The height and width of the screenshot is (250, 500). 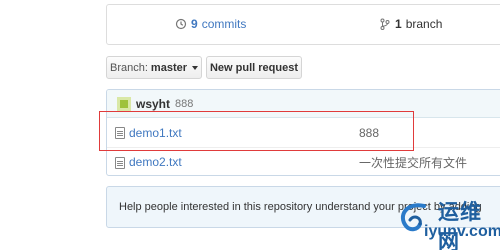 I want to click on branch-name: master, so click(x=168, y=67).